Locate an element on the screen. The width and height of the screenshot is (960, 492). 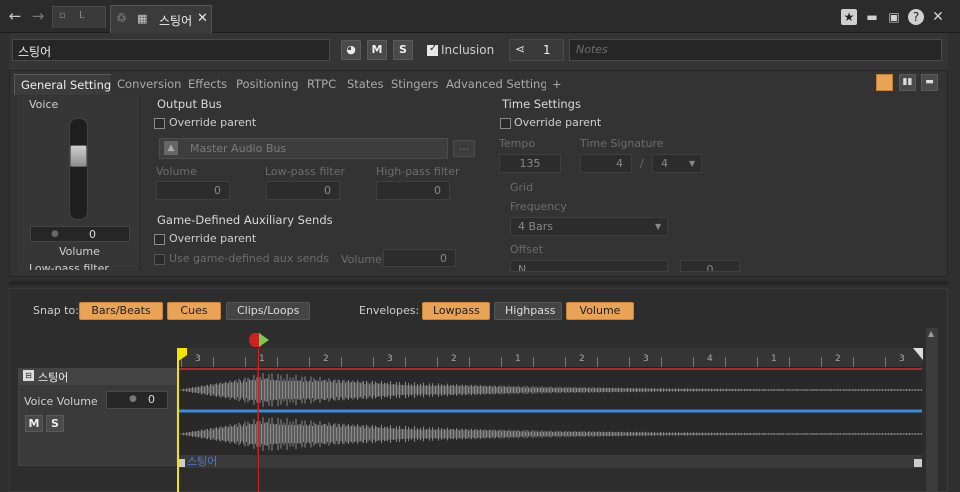
tab-general-settings: General Settings is located at coordinates (69, 84).